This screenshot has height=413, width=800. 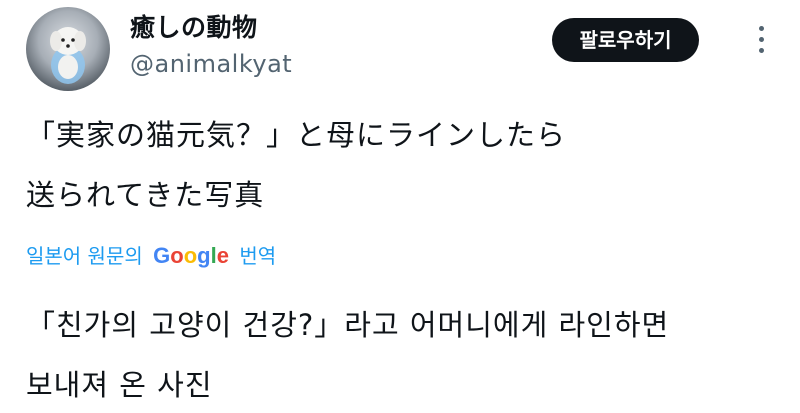 What do you see at coordinates (151, 254) in the screenshot?
I see `translation-notice: 일본어 원문의 Google 번역` at bounding box center [151, 254].